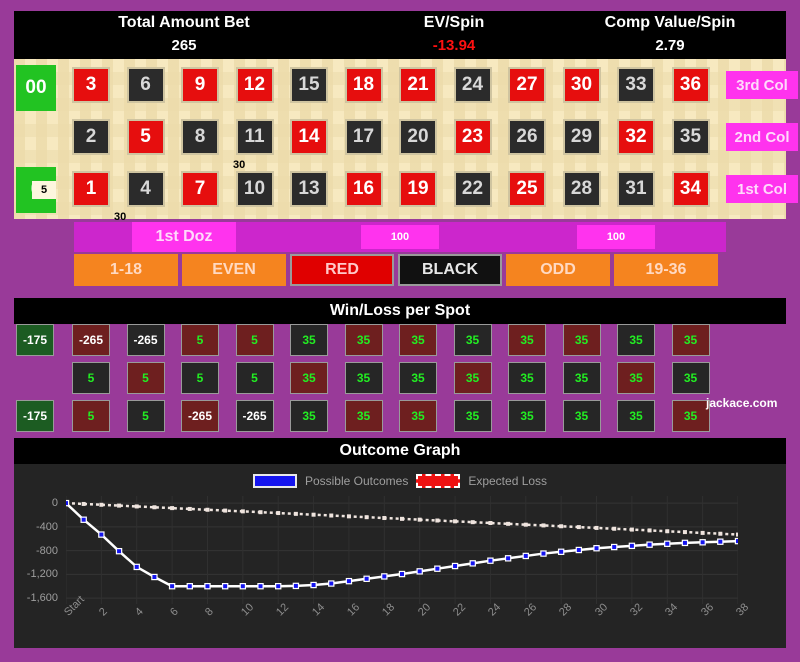 This screenshot has width=800, height=662. Describe the element at coordinates (454, 22) in the screenshot. I see `stat-title: EV/Spin` at that location.